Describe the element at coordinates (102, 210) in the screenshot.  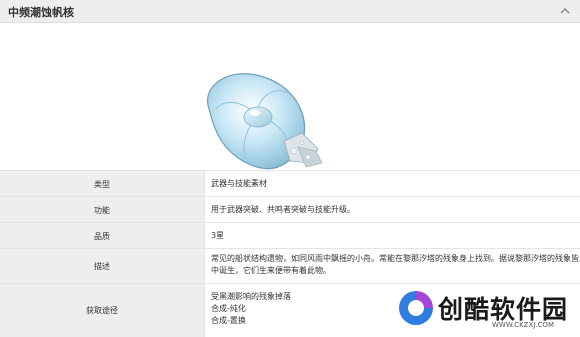
I see `function-label: 功能` at that location.